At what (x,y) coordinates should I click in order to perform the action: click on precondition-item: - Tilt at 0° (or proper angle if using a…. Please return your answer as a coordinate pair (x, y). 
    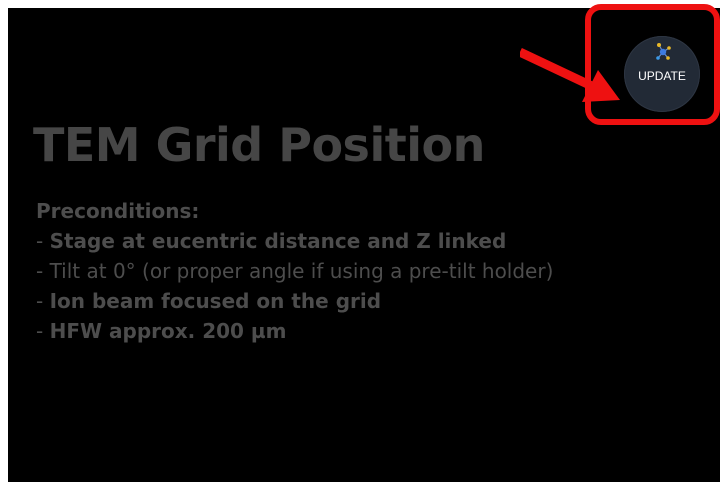
    Looking at the image, I should click on (294, 271).